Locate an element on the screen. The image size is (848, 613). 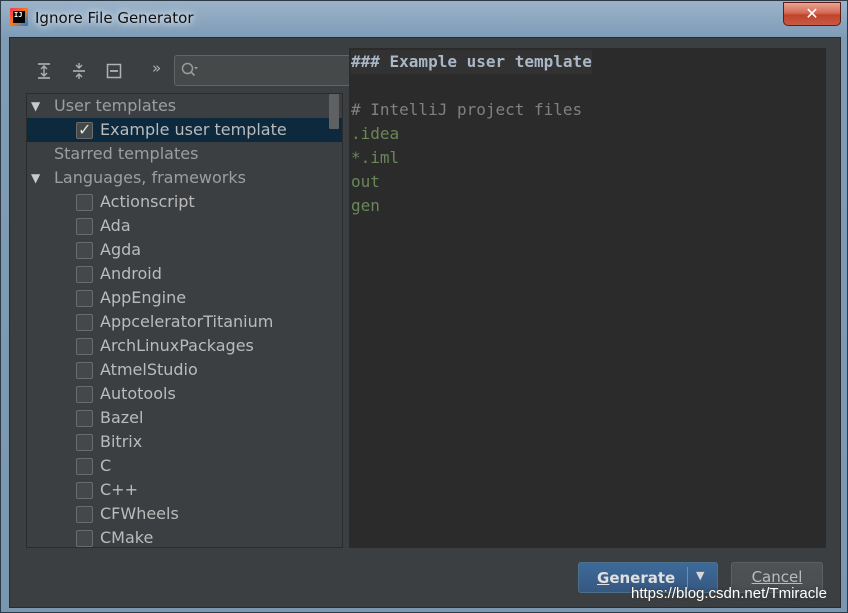
close-button: ✕ is located at coordinates (812, 14).